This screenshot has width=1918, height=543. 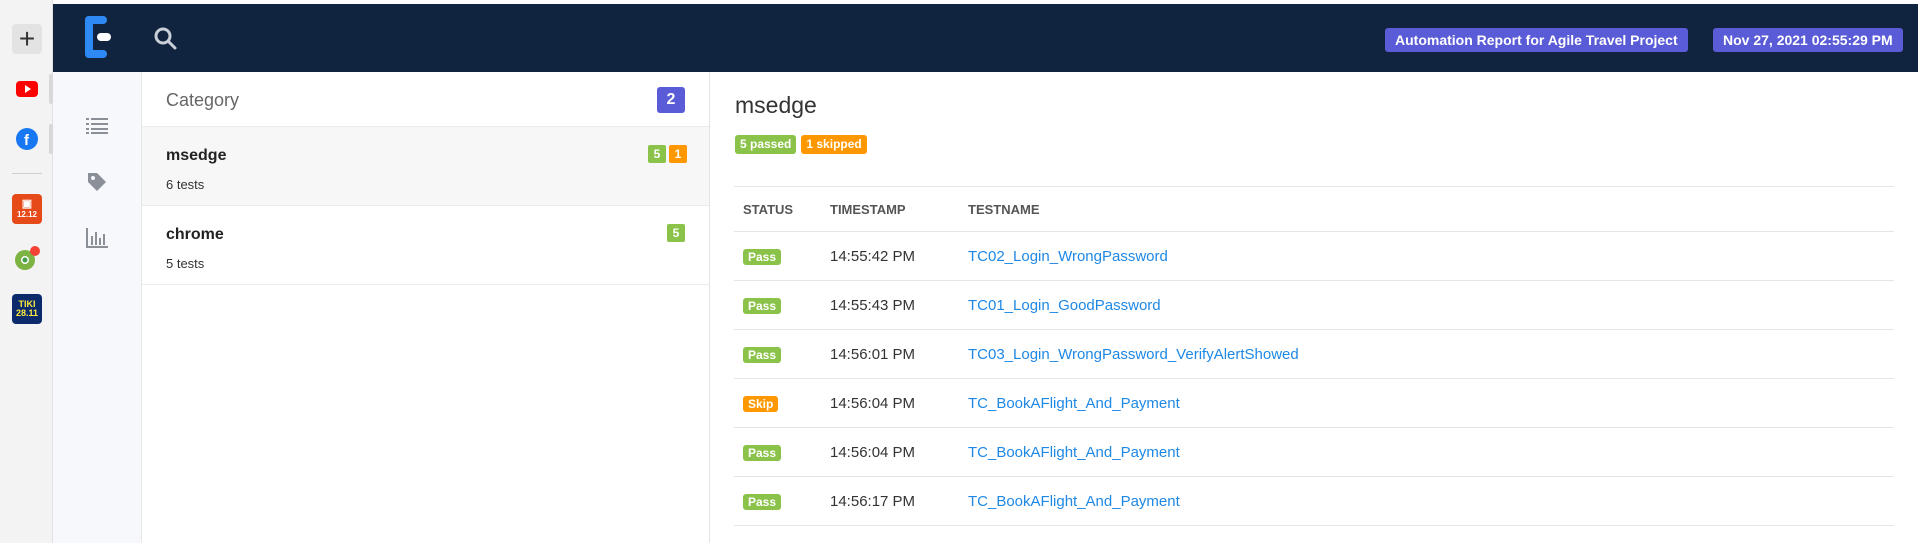 I want to click on report-side-nav, so click(x=97, y=307).